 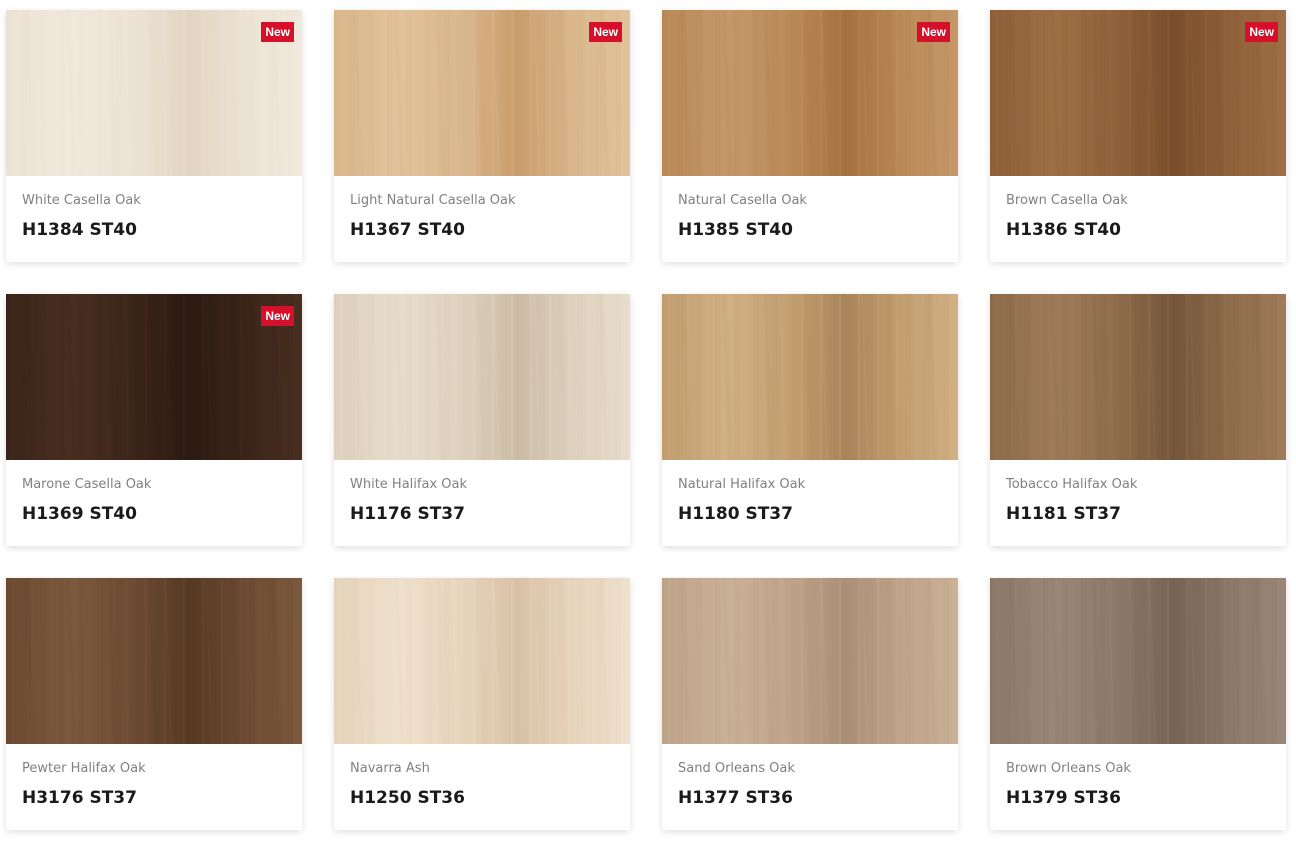 I want to click on decor-card: New Marone Casella Oak H1369 ST40, so click(x=154, y=420).